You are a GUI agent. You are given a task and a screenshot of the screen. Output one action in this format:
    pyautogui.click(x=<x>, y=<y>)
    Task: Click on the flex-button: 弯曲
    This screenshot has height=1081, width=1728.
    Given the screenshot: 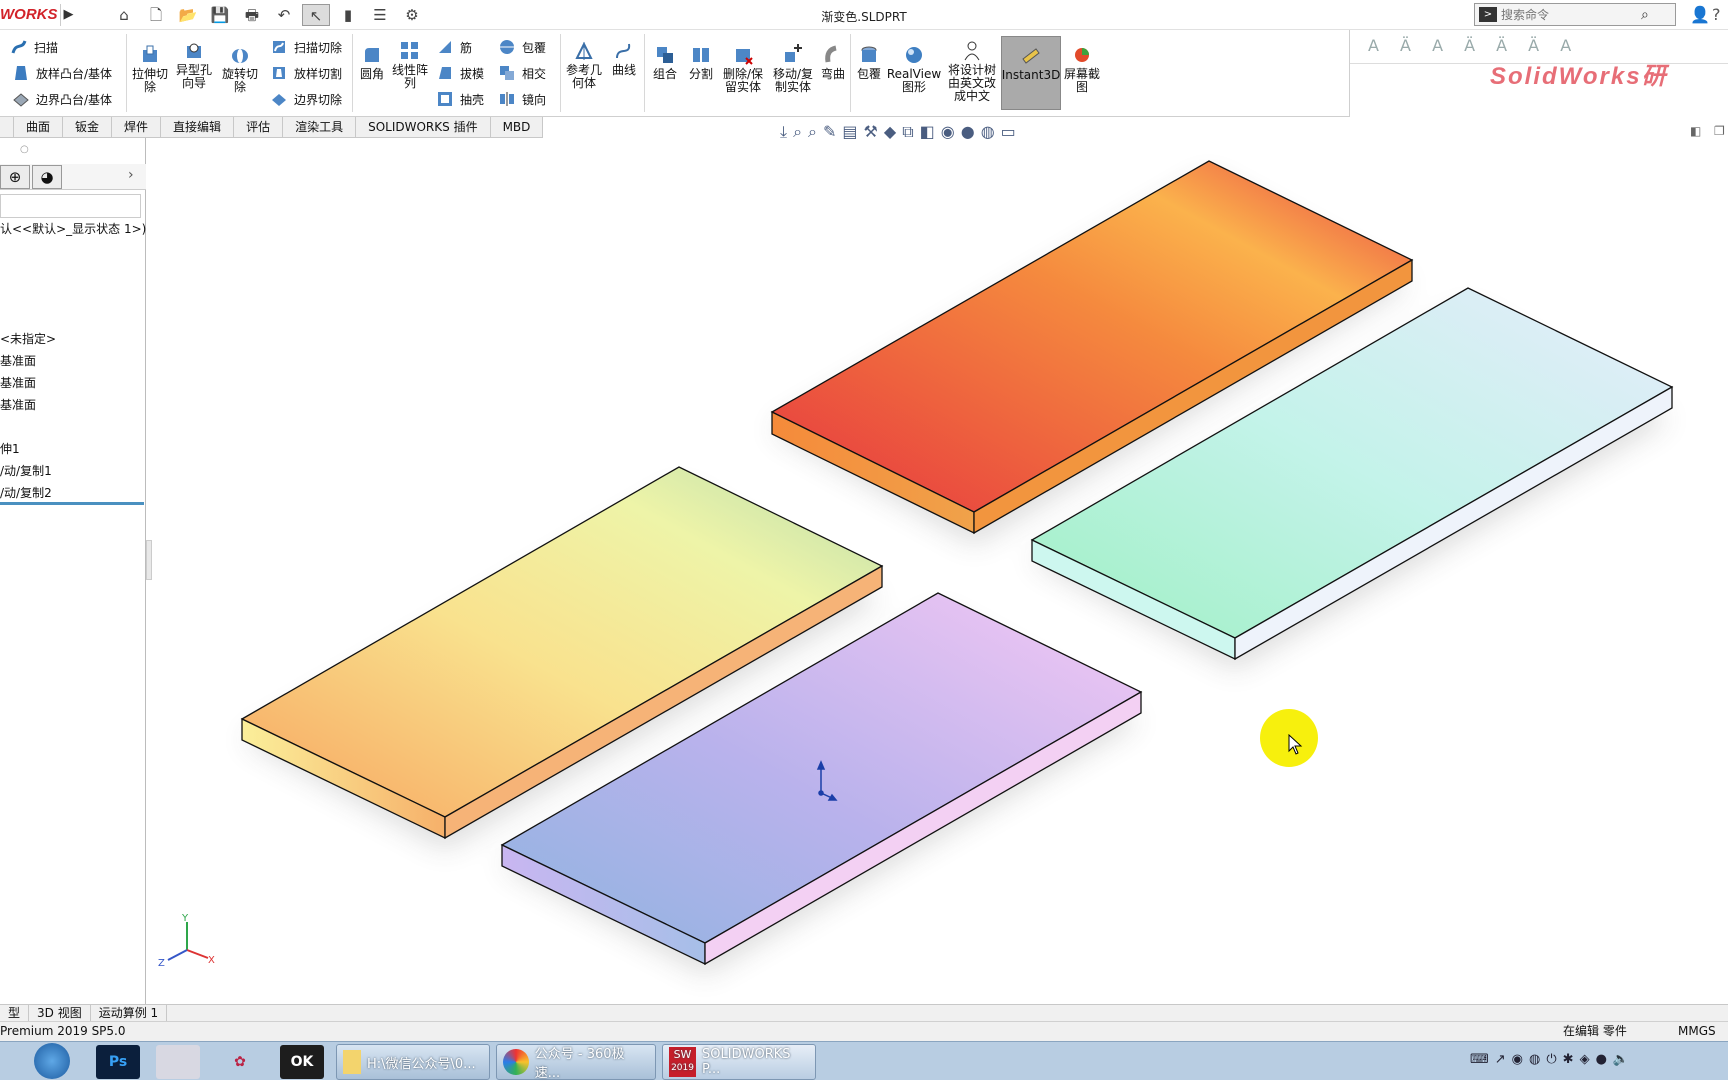 What is the action you would take?
    pyautogui.click(x=833, y=62)
    